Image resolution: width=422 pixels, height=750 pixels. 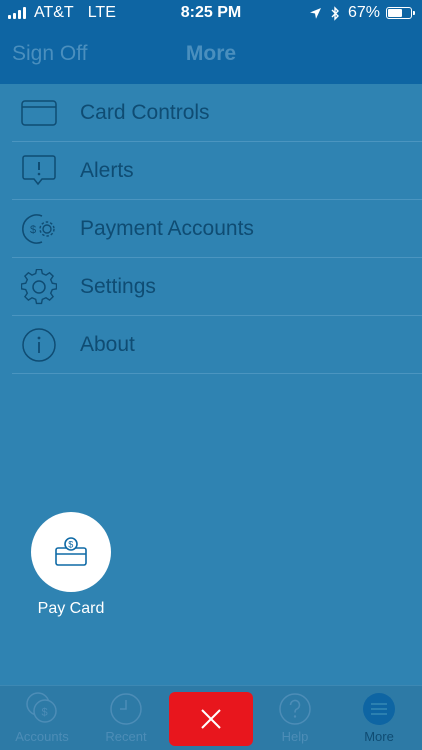 What do you see at coordinates (315, 13) in the screenshot?
I see `location-arrow-icon` at bounding box center [315, 13].